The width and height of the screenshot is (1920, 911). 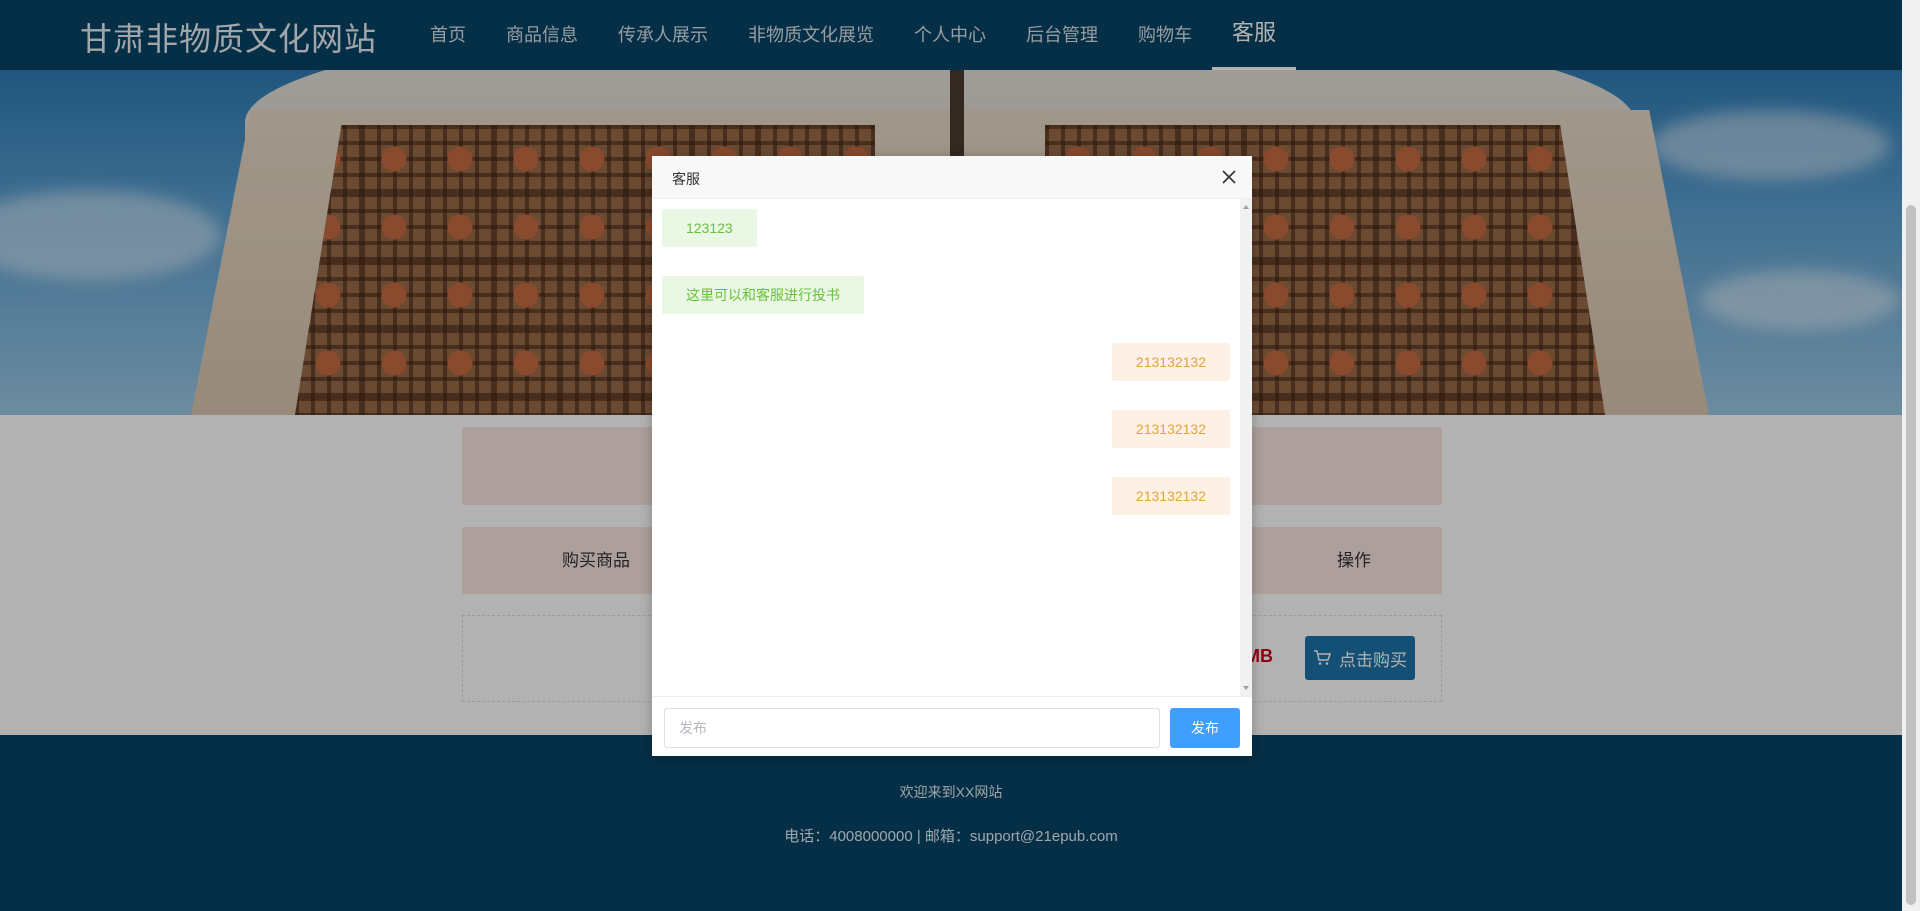 I want to click on chat-message-input, so click(x=912, y=728).